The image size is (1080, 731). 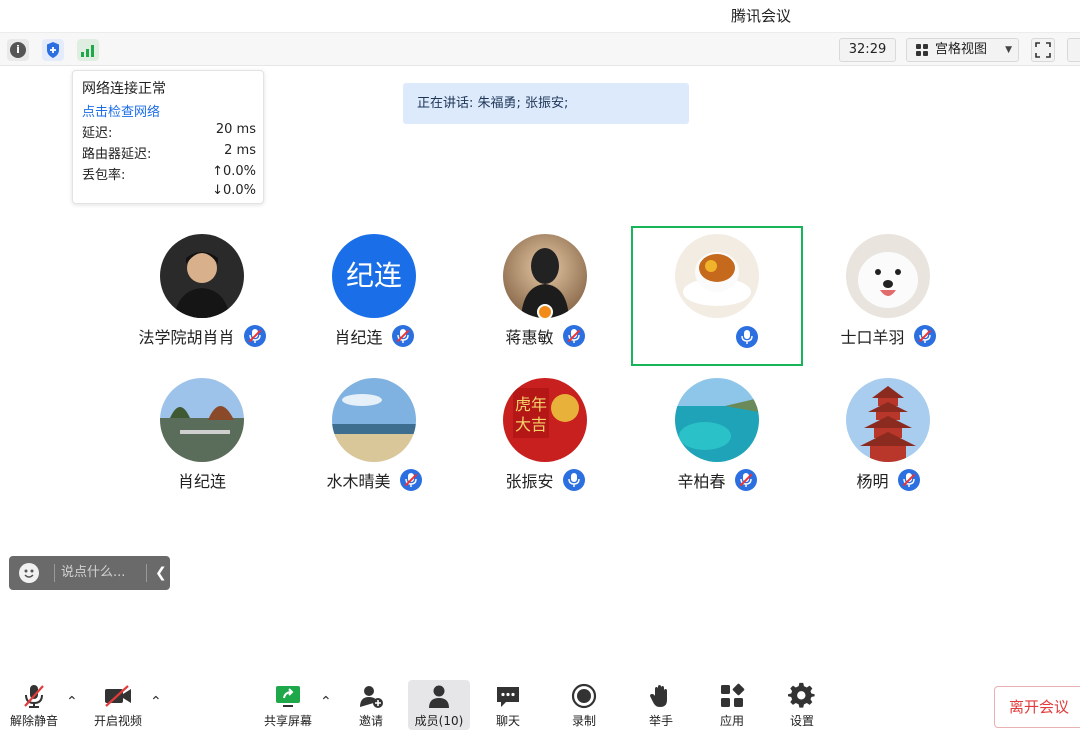 What do you see at coordinates (287, 721) in the screenshot?
I see `share-screen-label: 共享屏幕` at bounding box center [287, 721].